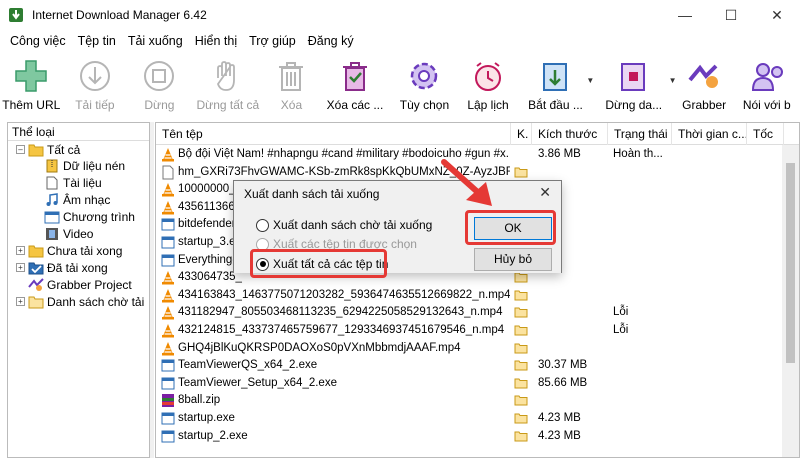  I want to click on tell-friend-button: Nói với b, so click(767, 85).